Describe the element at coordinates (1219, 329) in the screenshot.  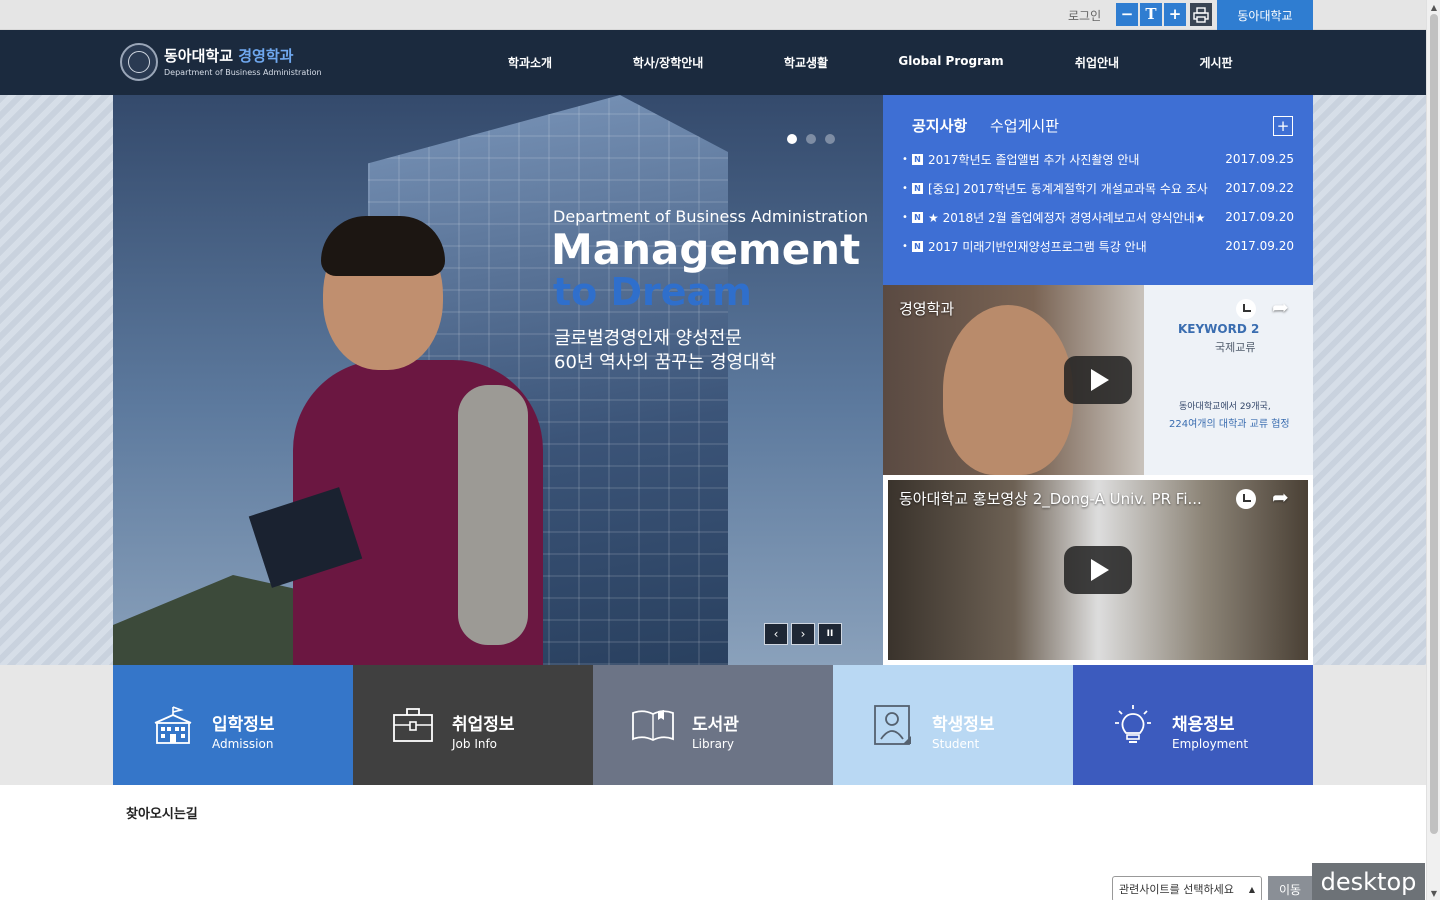
I see `video-keyword: KEYWORD 2` at that location.